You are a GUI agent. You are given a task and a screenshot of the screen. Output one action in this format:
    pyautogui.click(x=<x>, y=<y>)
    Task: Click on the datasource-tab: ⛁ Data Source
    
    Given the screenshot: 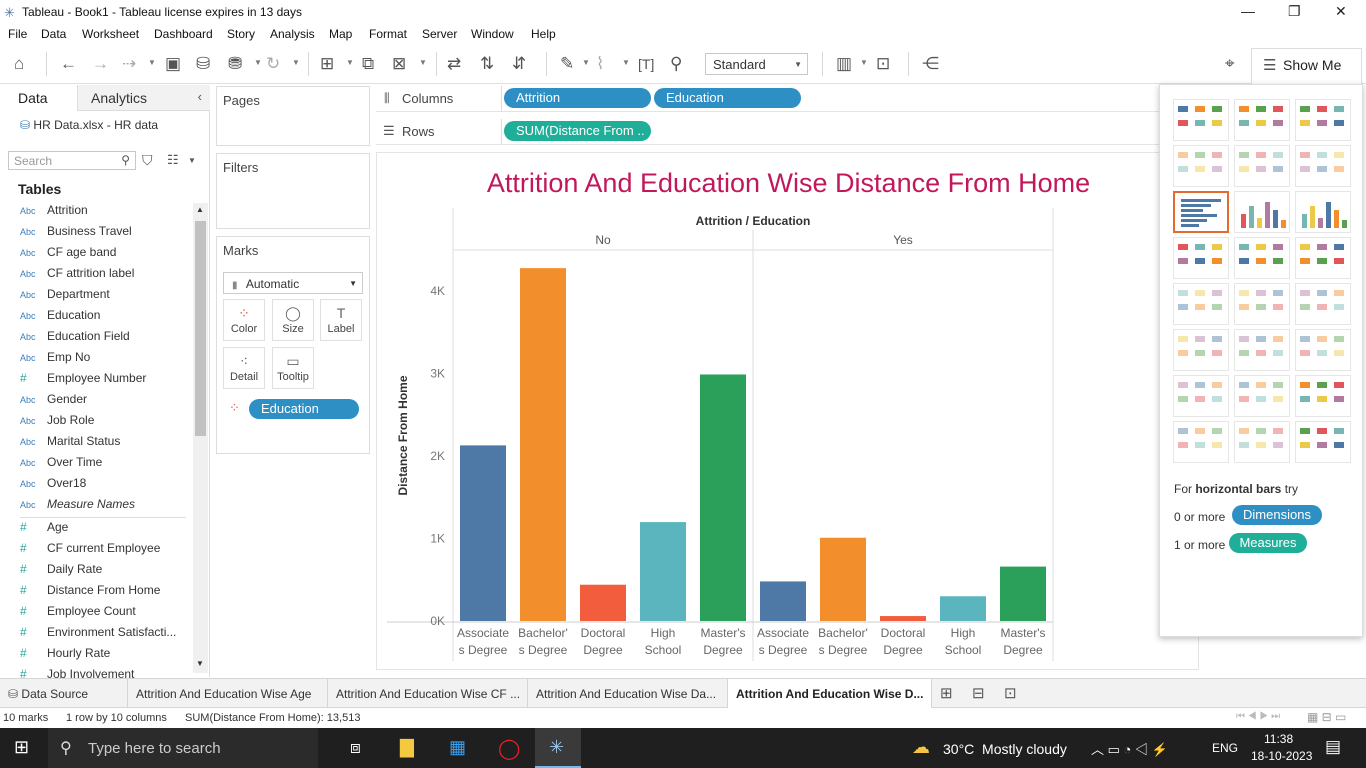 What is the action you would take?
    pyautogui.click(x=64, y=693)
    